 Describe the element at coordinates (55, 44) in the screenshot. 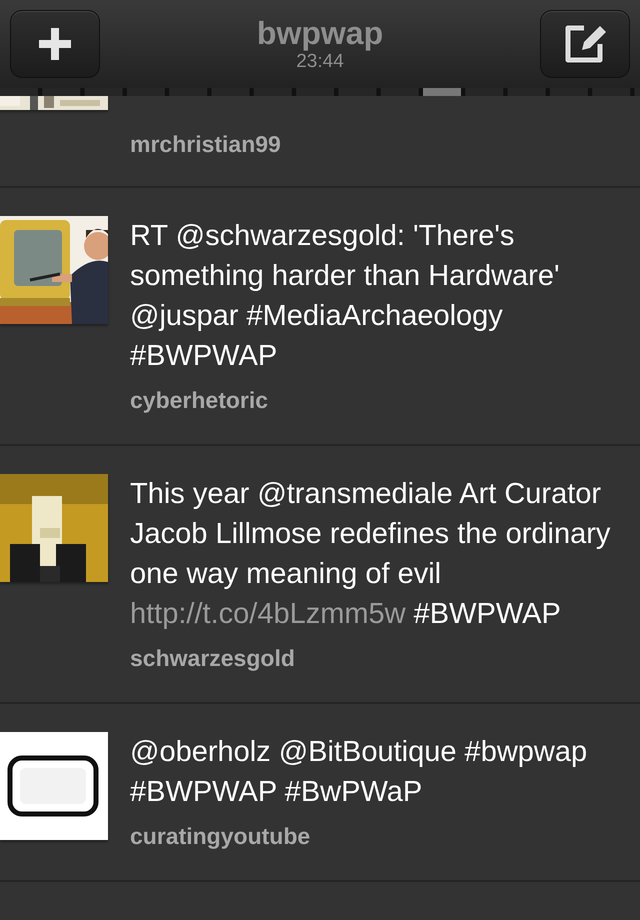

I see `add-button` at that location.